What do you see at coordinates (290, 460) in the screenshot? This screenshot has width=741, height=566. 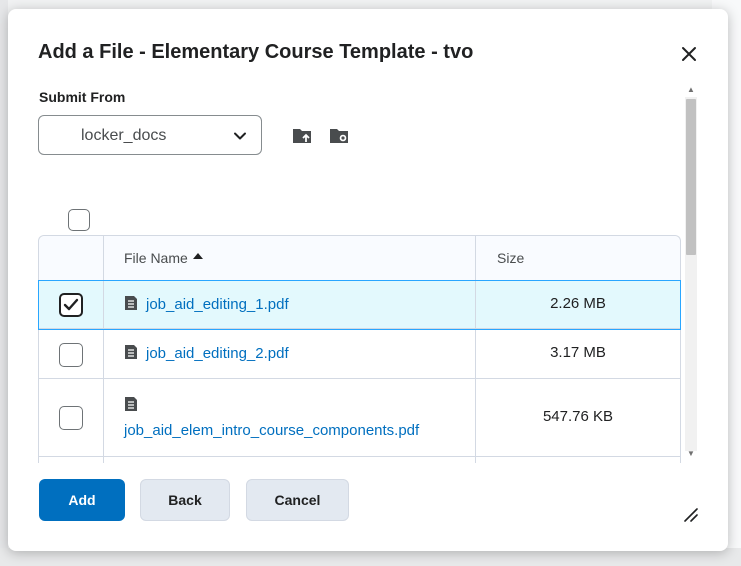 I see `row-name-cell` at bounding box center [290, 460].